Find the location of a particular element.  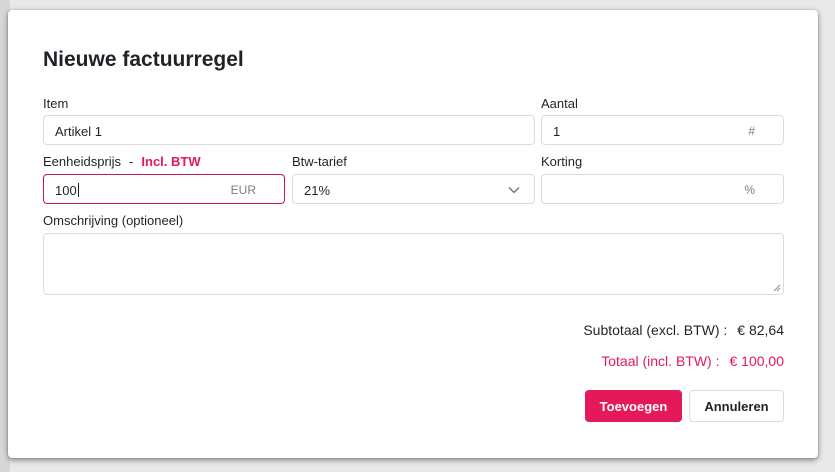

unit-price-value: 100 is located at coordinates (66, 190).